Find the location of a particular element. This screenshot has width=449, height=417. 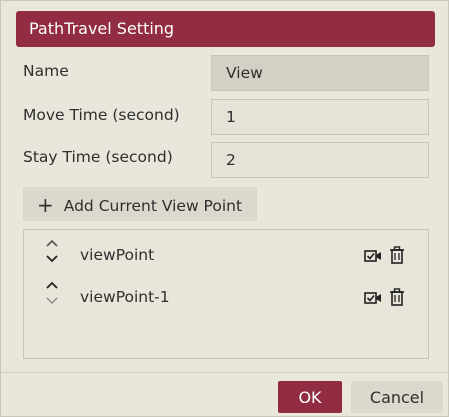

ok-button: OK is located at coordinates (310, 397).